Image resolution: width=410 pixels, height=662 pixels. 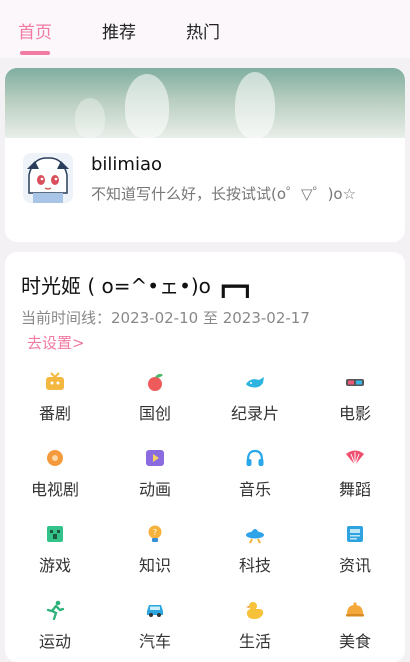 I want to click on duck-icon, so click(x=255, y=610).